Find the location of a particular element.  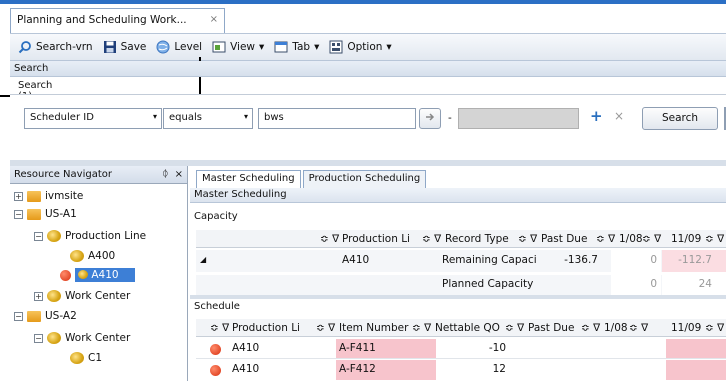

schedule-row-1: A410 A-F411 -10 is located at coordinates (461, 349).